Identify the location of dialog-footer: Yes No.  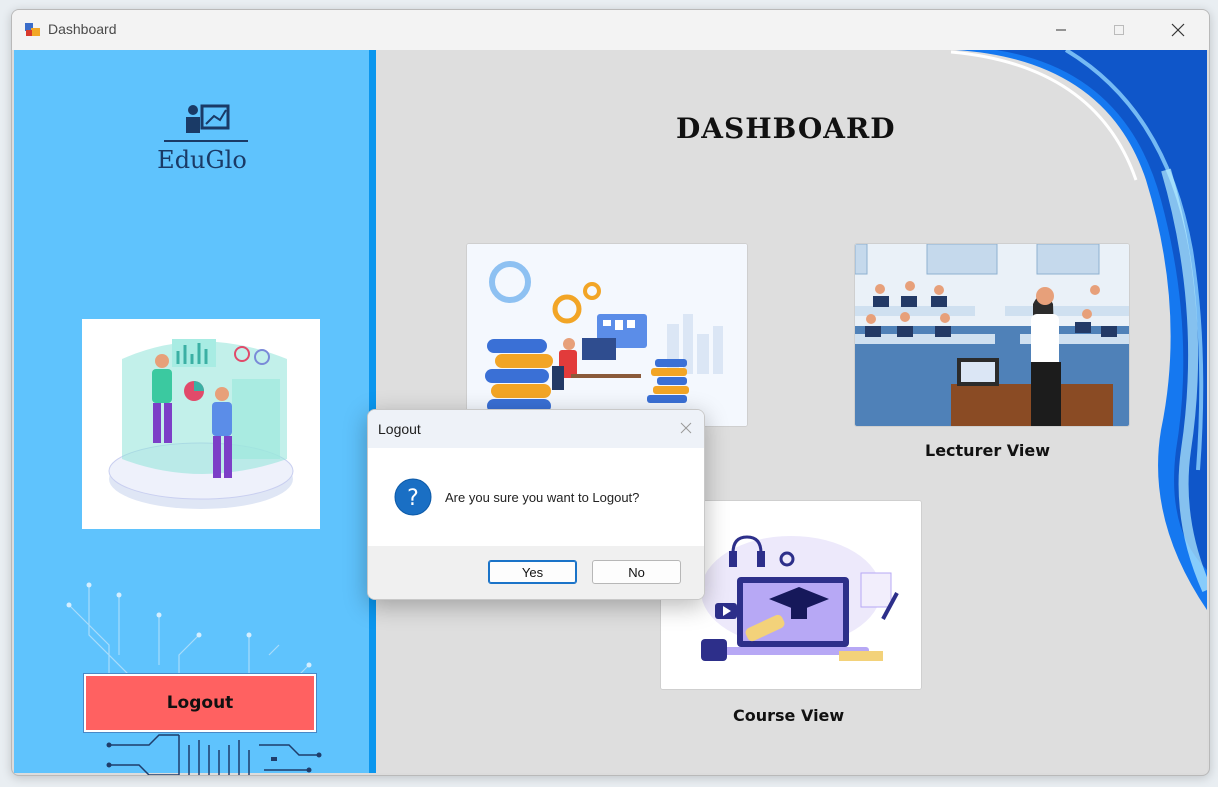
(536, 572).